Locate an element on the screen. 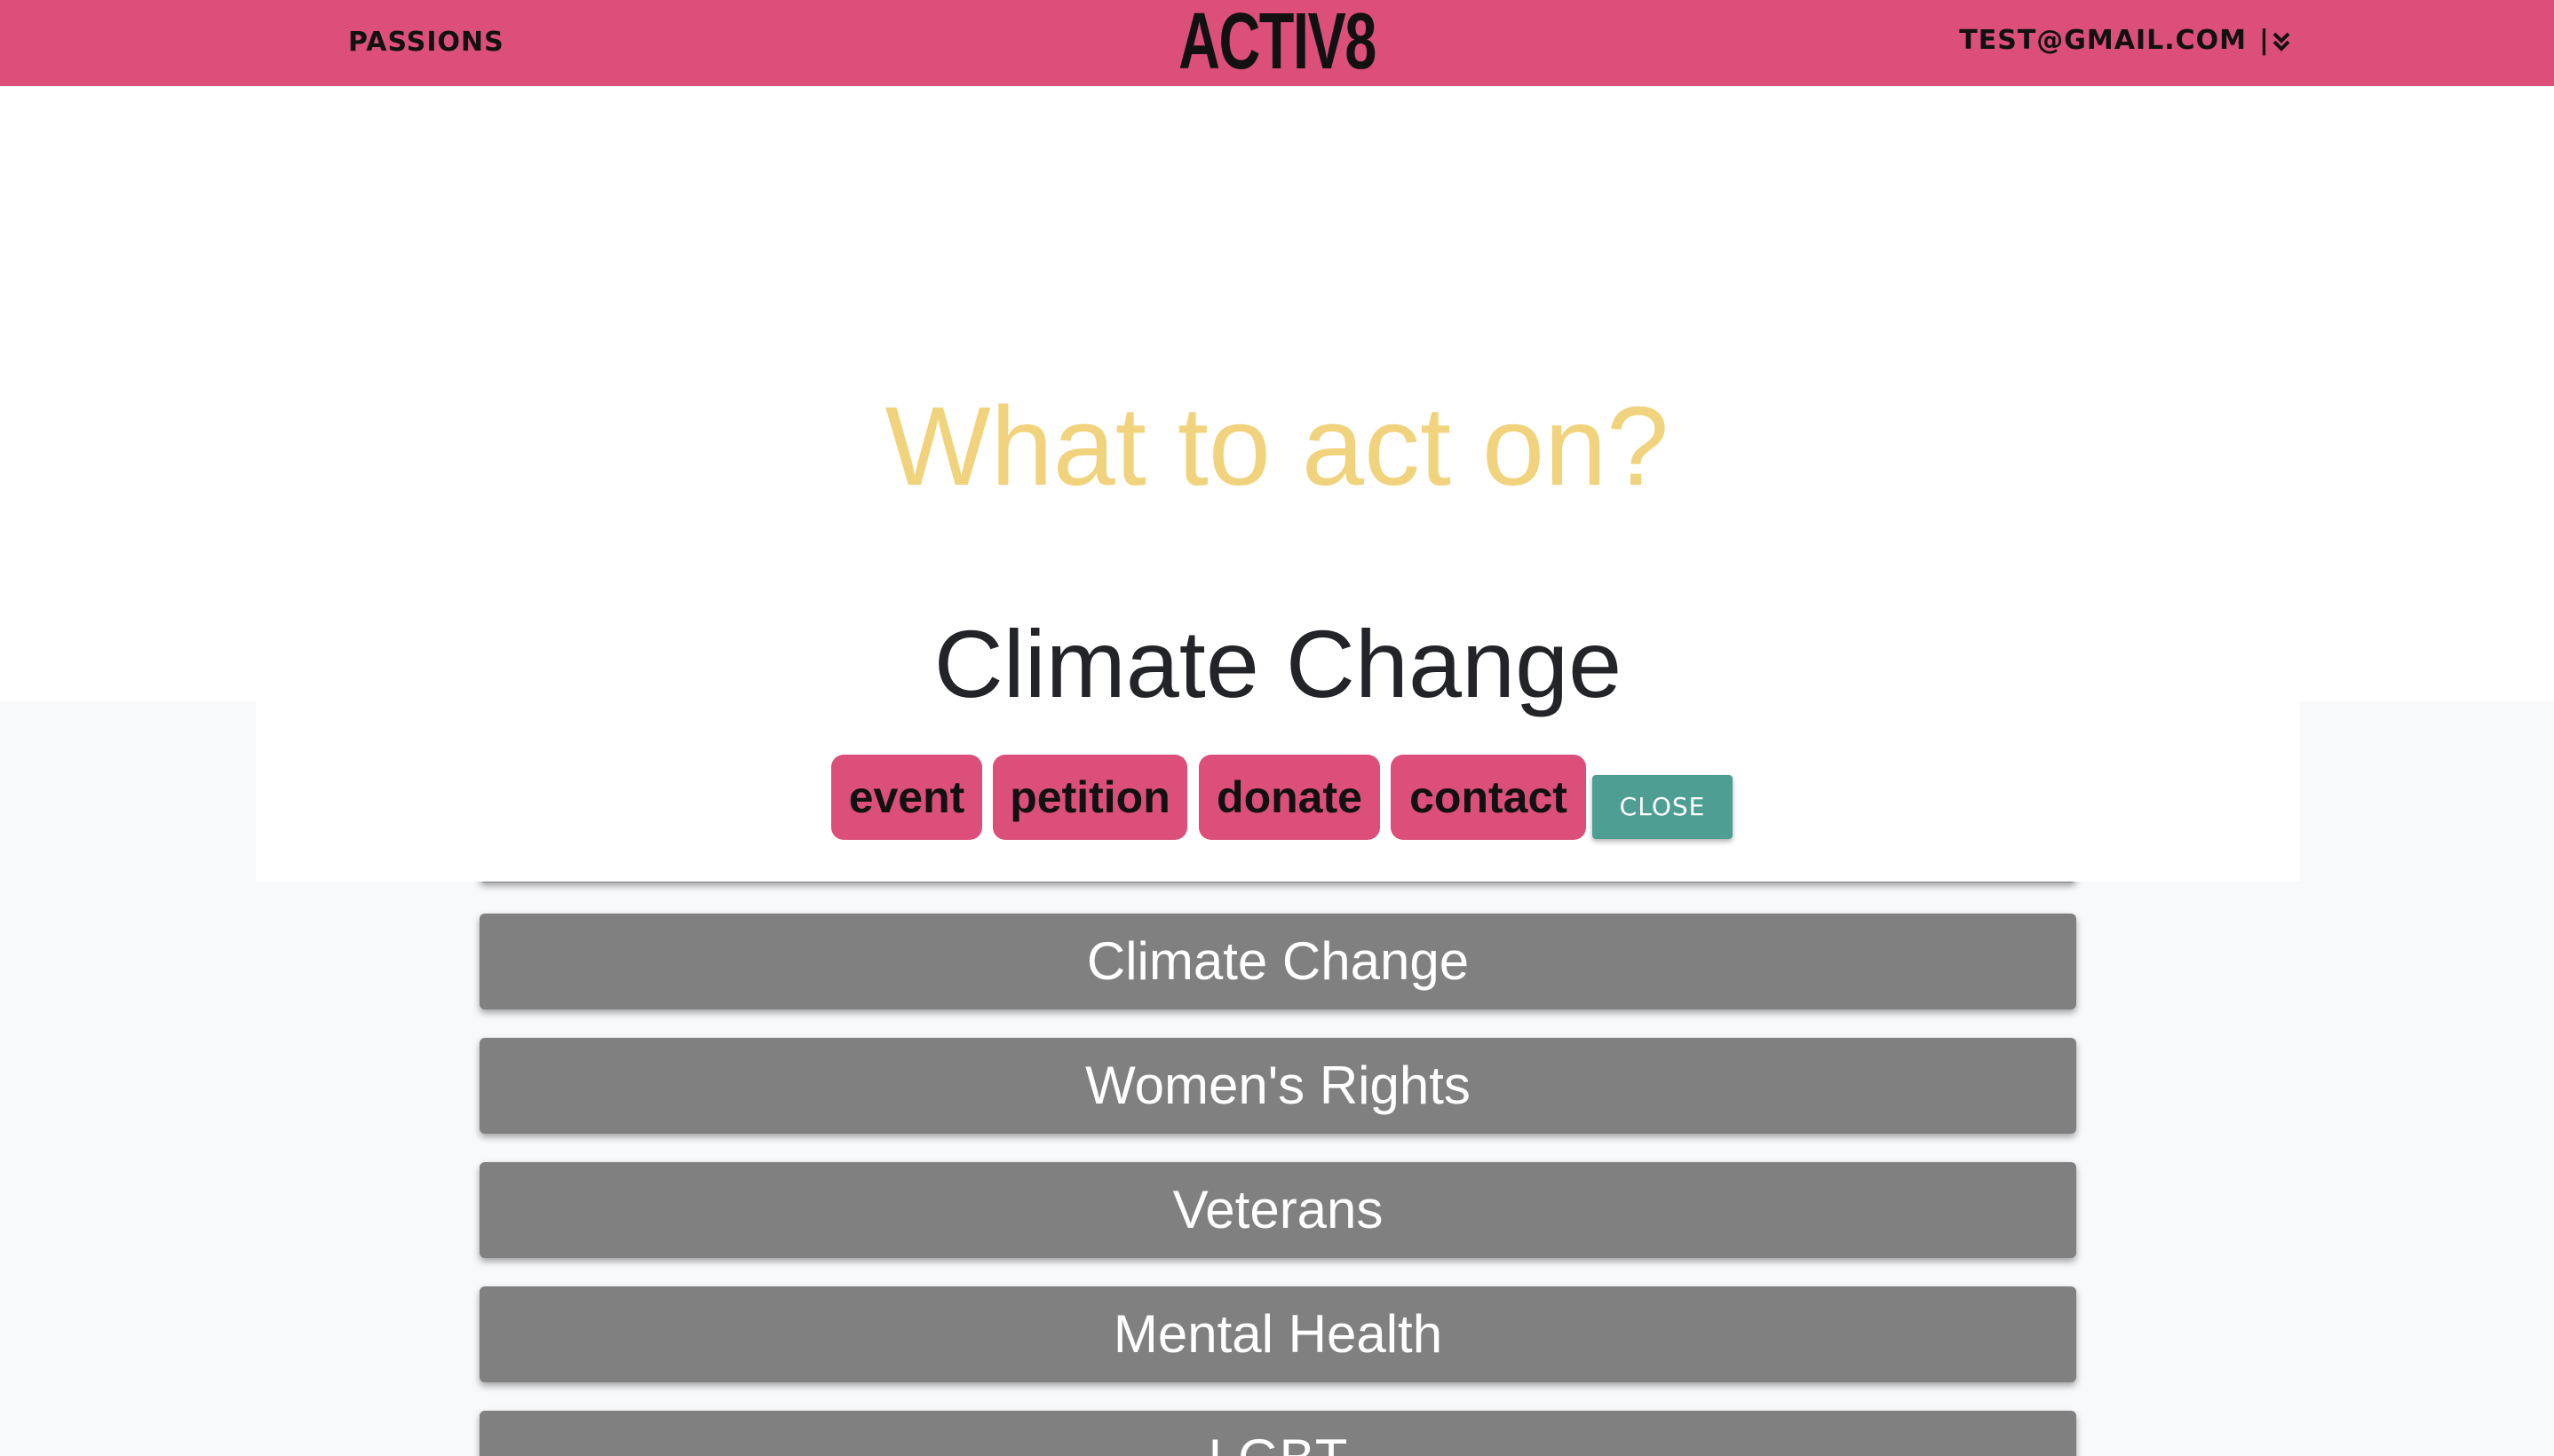  cause-item-veterans: Veterans is located at coordinates (1278, 1210).